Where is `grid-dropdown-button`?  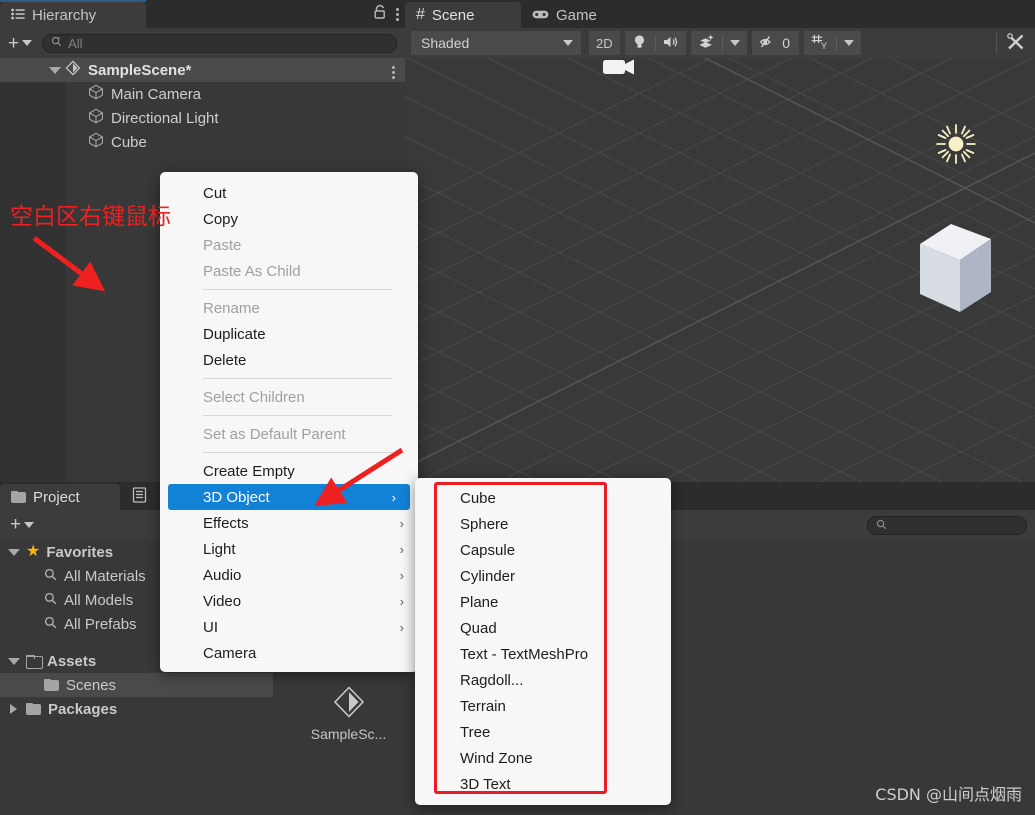
grid-dropdown-button is located at coordinates (848, 43).